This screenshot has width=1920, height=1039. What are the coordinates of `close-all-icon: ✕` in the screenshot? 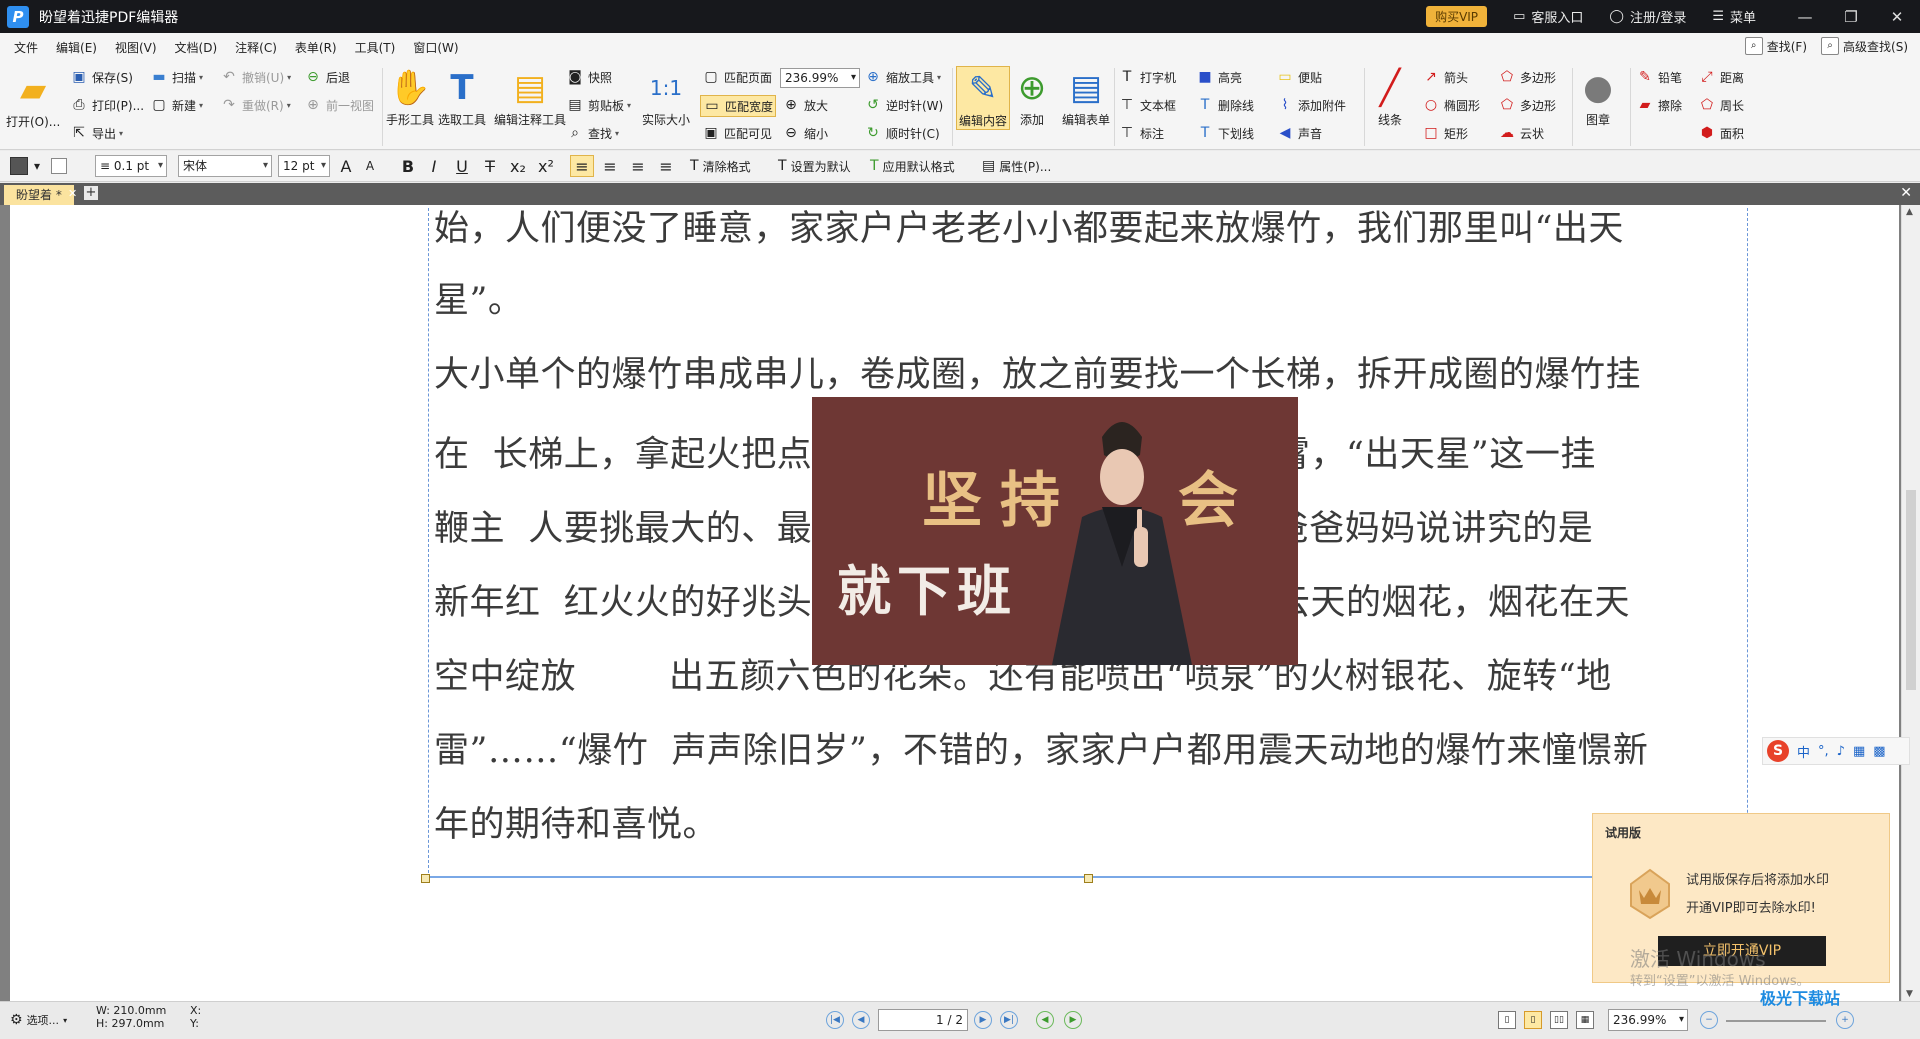 It's located at (1906, 193).